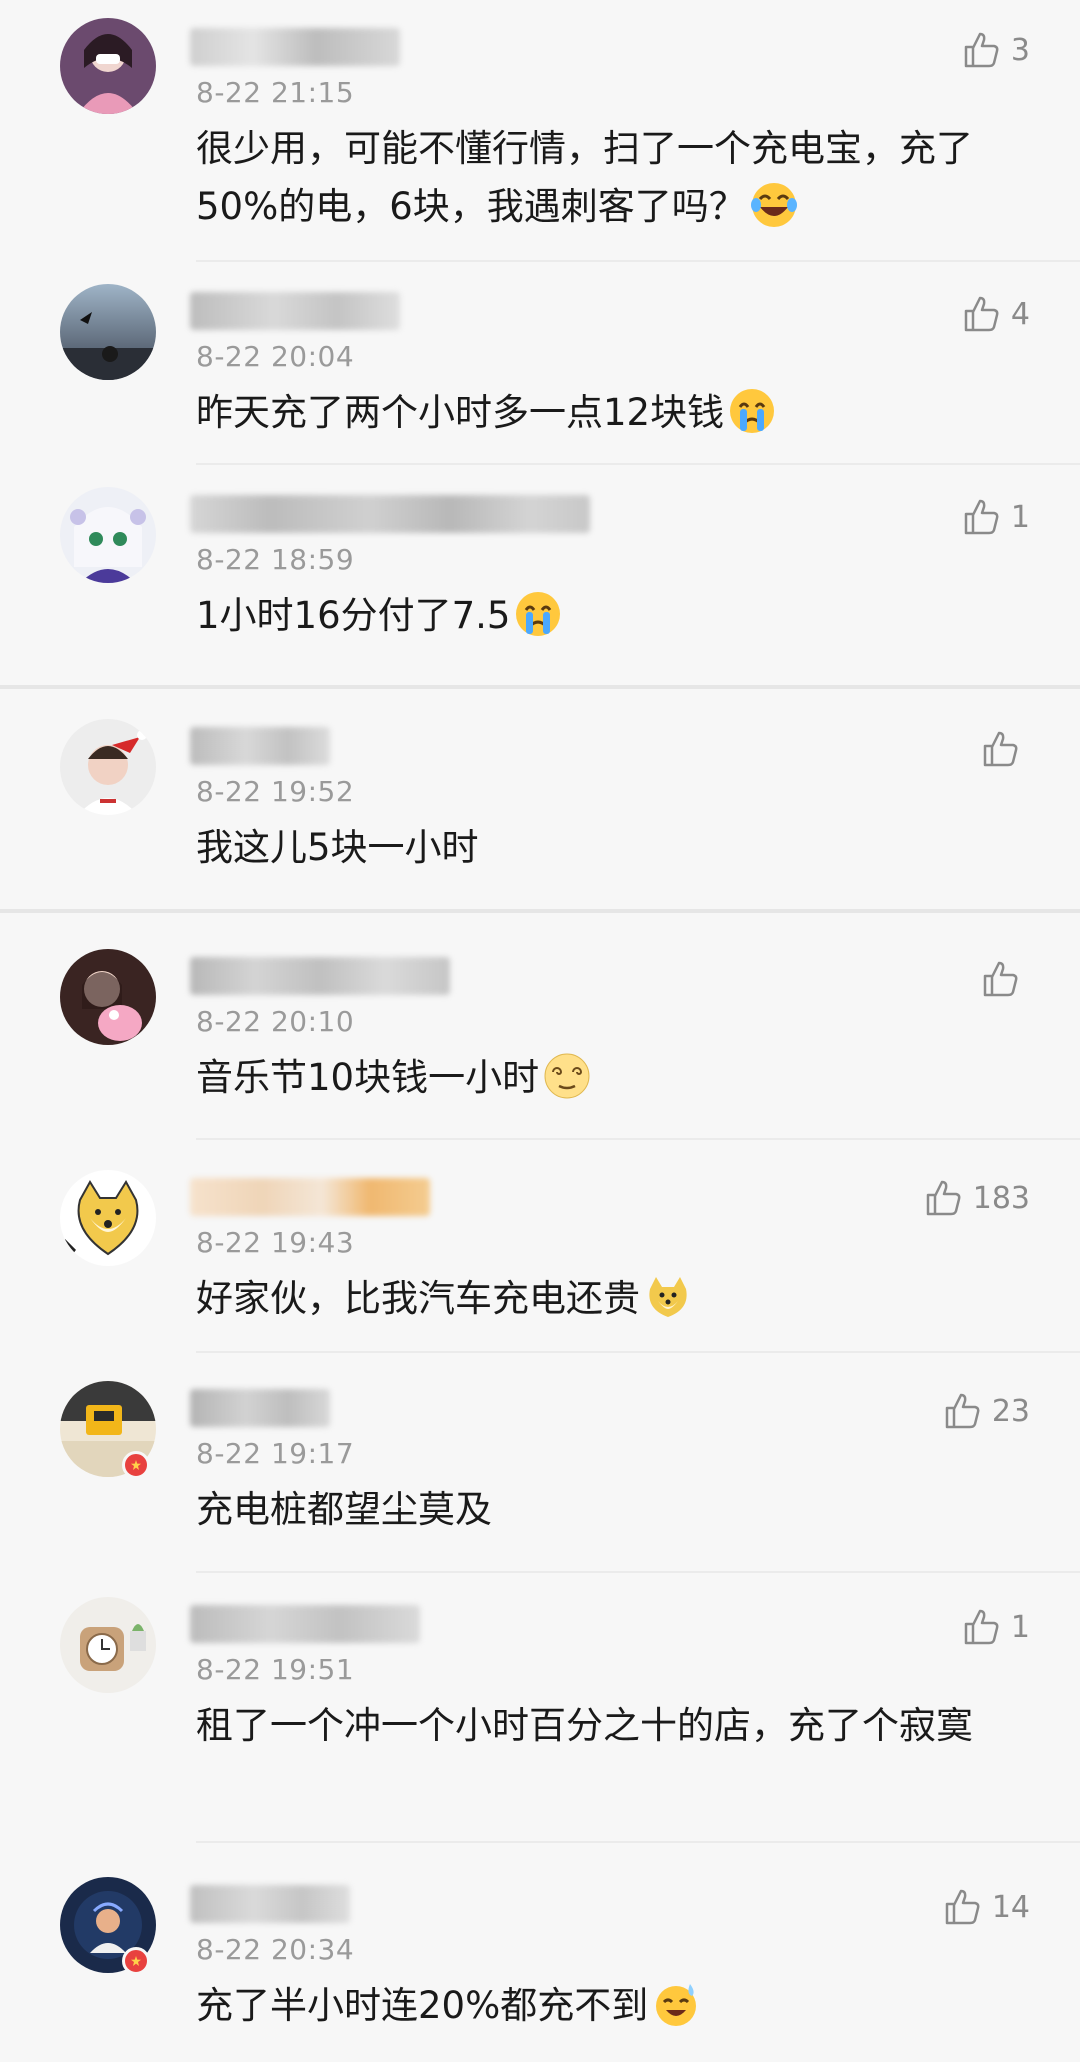 Image resolution: width=1080 pixels, height=2062 pixels. I want to click on comment-time: 8-22 21:15, so click(275, 92).